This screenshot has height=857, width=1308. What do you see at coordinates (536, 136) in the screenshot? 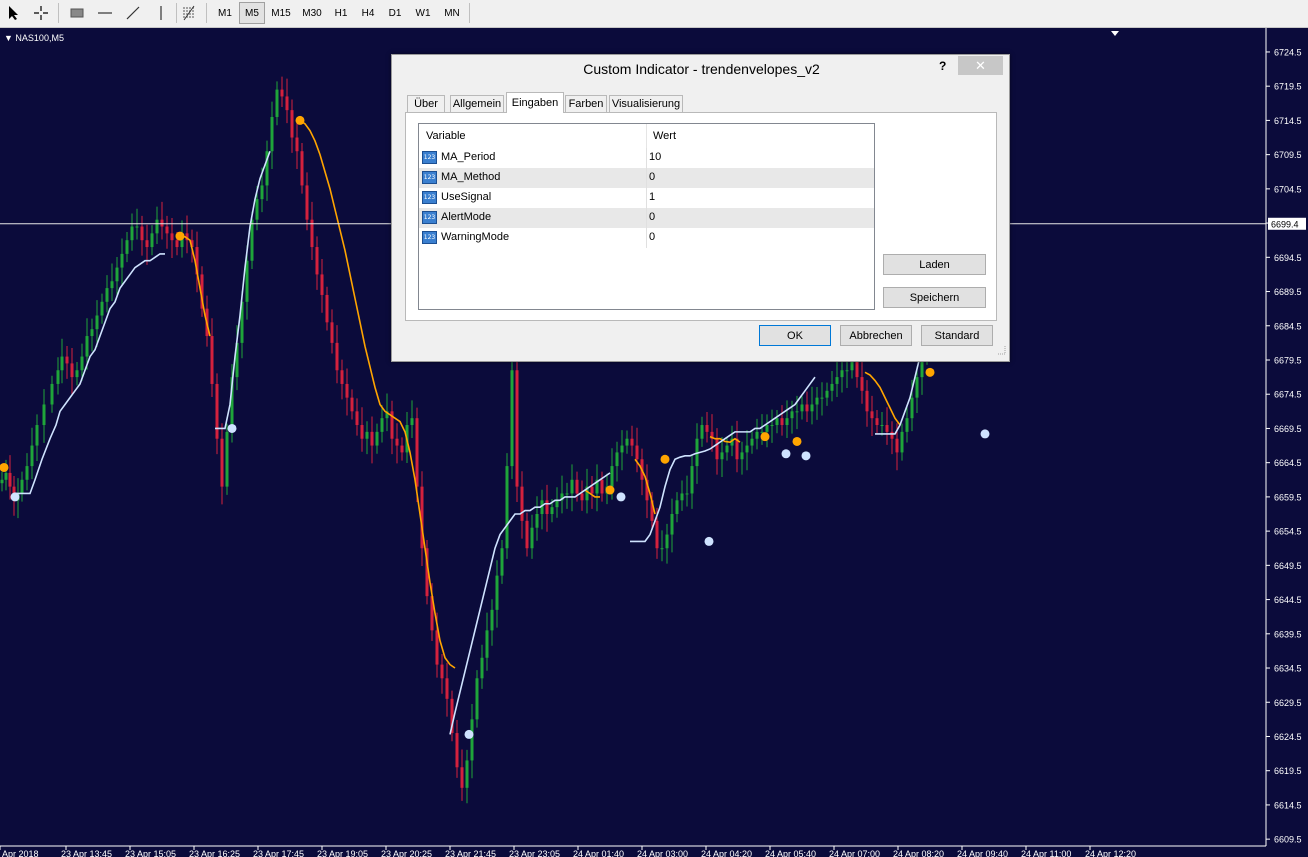
I see `column-header-variable: Variable` at bounding box center [536, 136].